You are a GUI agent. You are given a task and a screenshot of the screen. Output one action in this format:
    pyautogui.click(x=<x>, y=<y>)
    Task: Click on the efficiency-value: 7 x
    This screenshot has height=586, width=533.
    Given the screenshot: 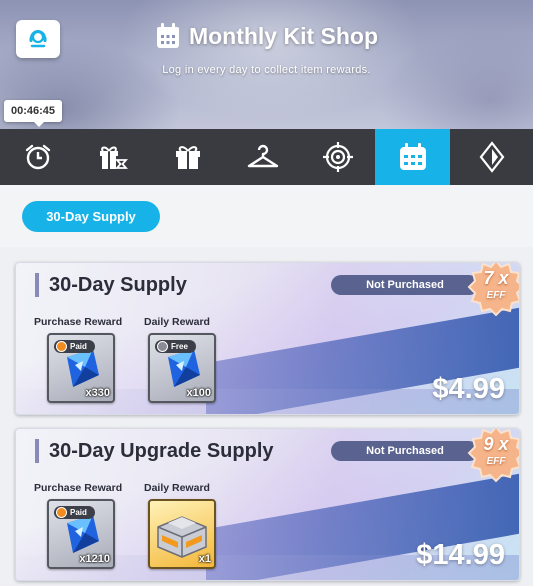 What is the action you would take?
    pyautogui.click(x=496, y=278)
    